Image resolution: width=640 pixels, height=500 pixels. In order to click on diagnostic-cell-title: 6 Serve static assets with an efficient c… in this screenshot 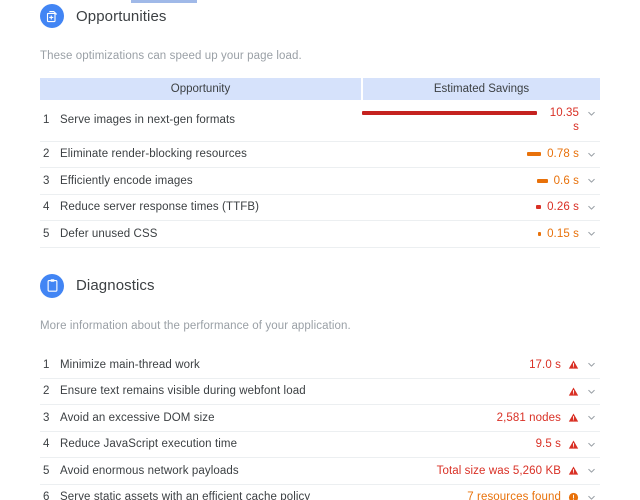, I will do `click(201, 492)`.